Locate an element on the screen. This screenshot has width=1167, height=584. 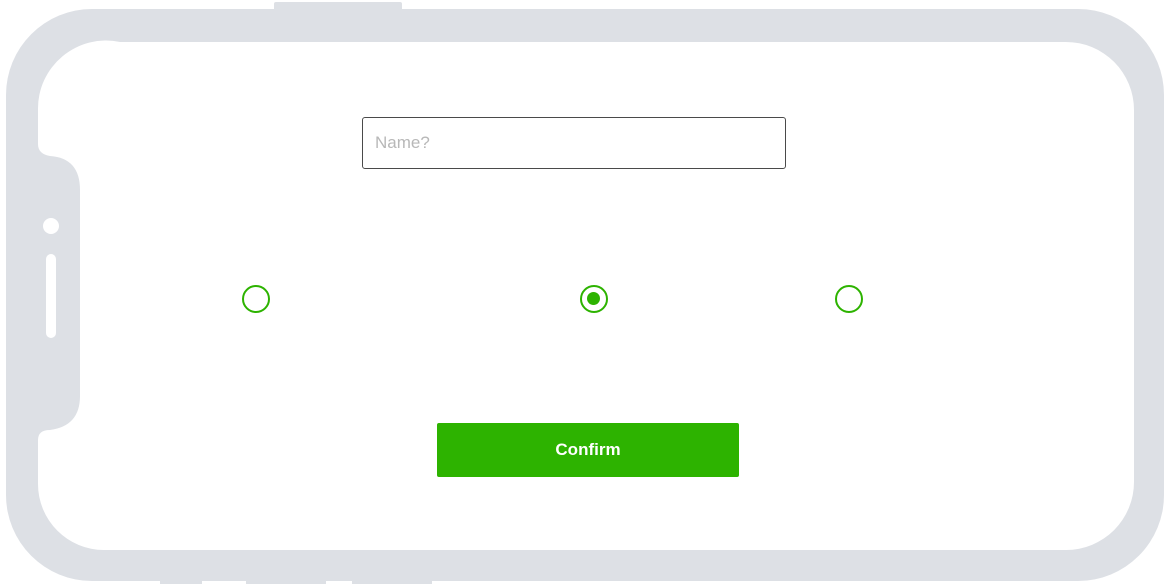
confirm-button: Confirm is located at coordinates (588, 450).